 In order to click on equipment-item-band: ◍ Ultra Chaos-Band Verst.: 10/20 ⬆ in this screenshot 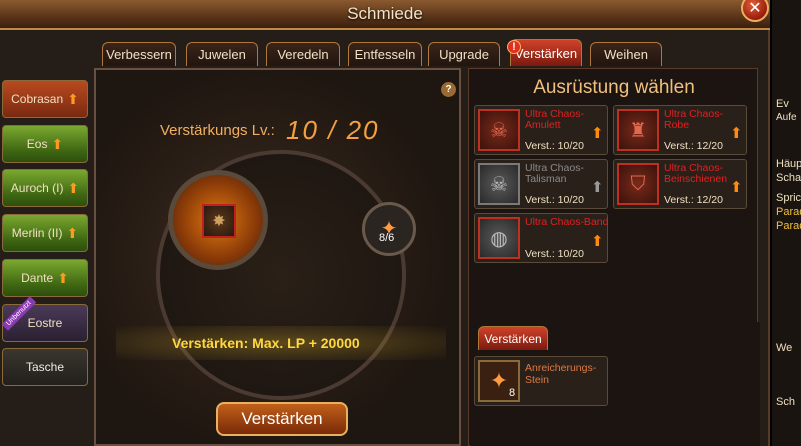, I will do `click(541, 238)`.